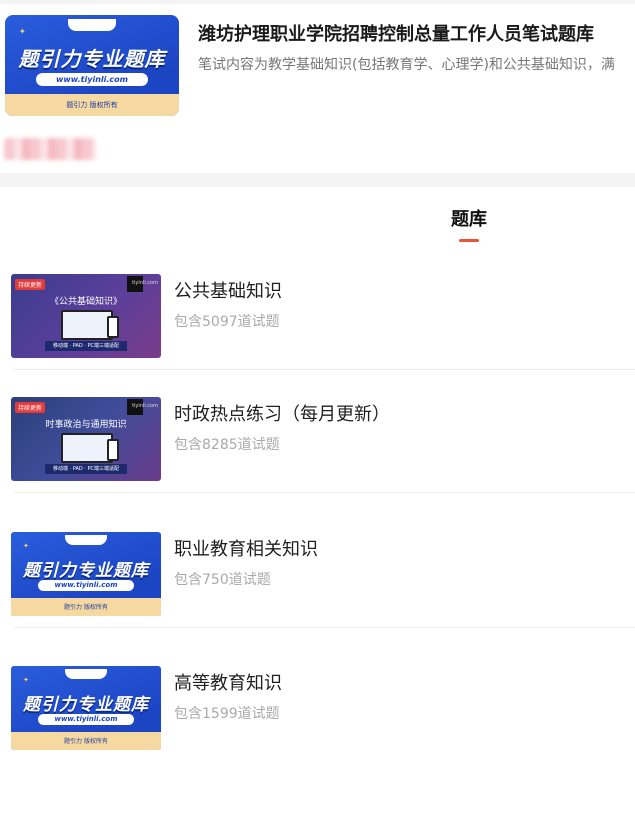 Image resolution: width=635 pixels, height=838 pixels. I want to click on item-title: 公共基础知识, so click(228, 291).